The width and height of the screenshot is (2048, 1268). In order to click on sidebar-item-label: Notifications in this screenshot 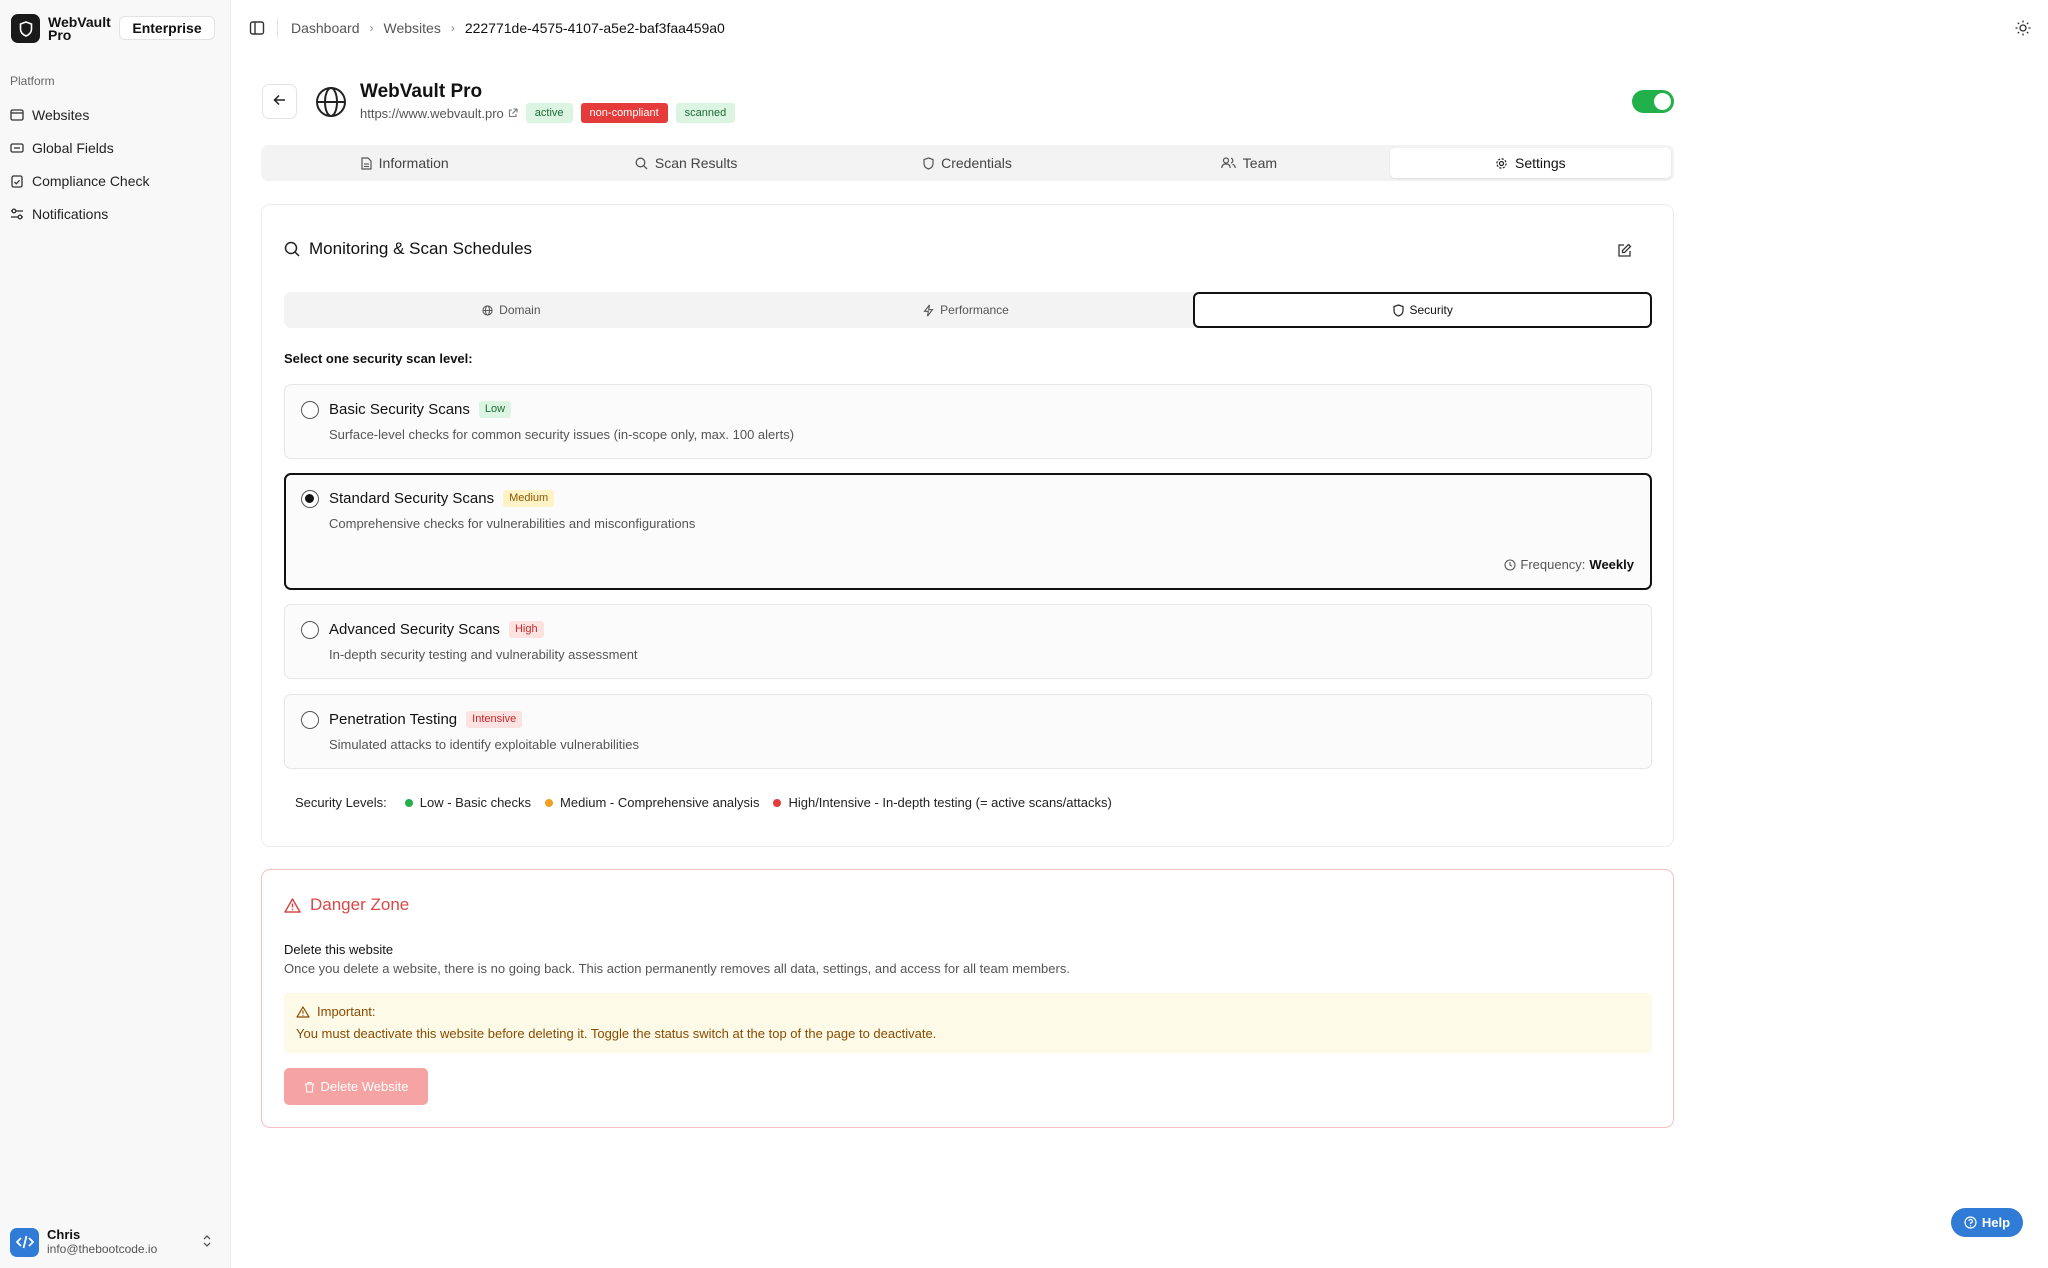, I will do `click(70, 213)`.